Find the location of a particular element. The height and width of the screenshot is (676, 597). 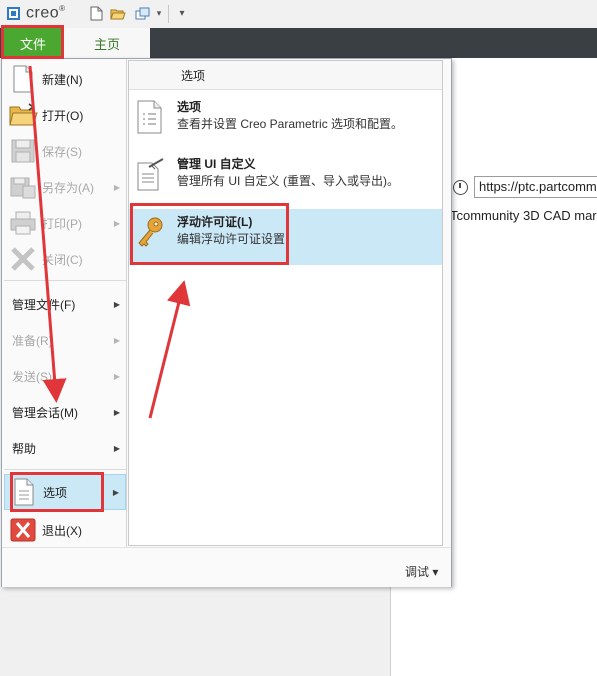

menu-item-new: 新建(N) is located at coordinates (65, 79).